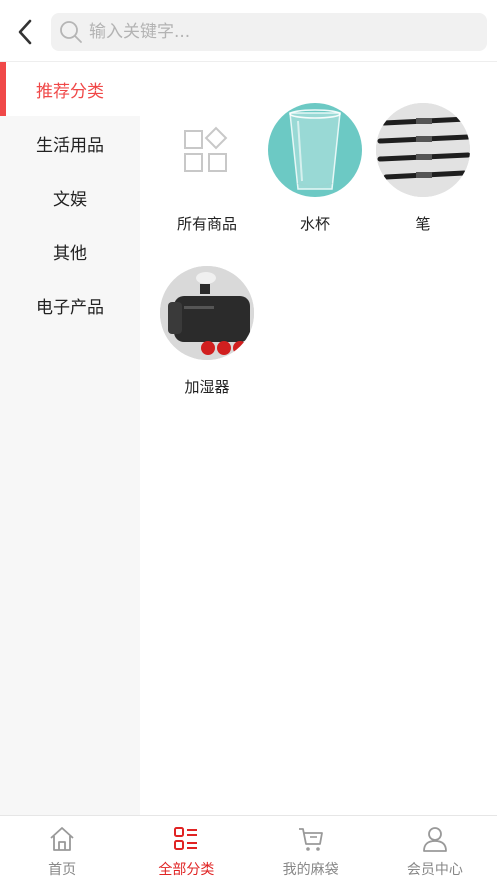 This screenshot has height=883, width=497. I want to click on category-label: 笔, so click(423, 224).